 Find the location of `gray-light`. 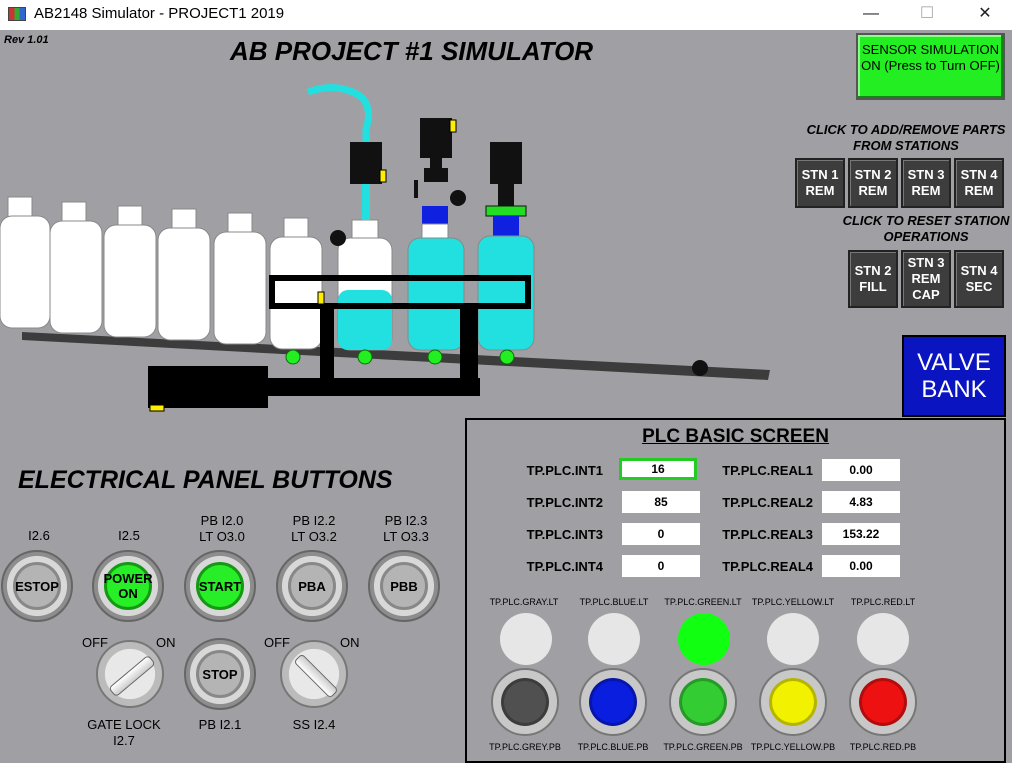

gray-light is located at coordinates (526, 639).